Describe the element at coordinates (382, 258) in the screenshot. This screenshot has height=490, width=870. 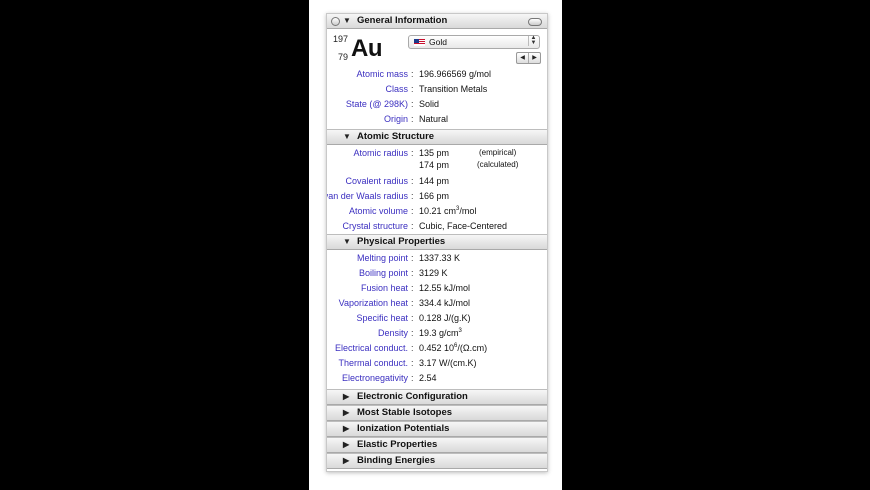
I see `property-label: Melting point` at that location.